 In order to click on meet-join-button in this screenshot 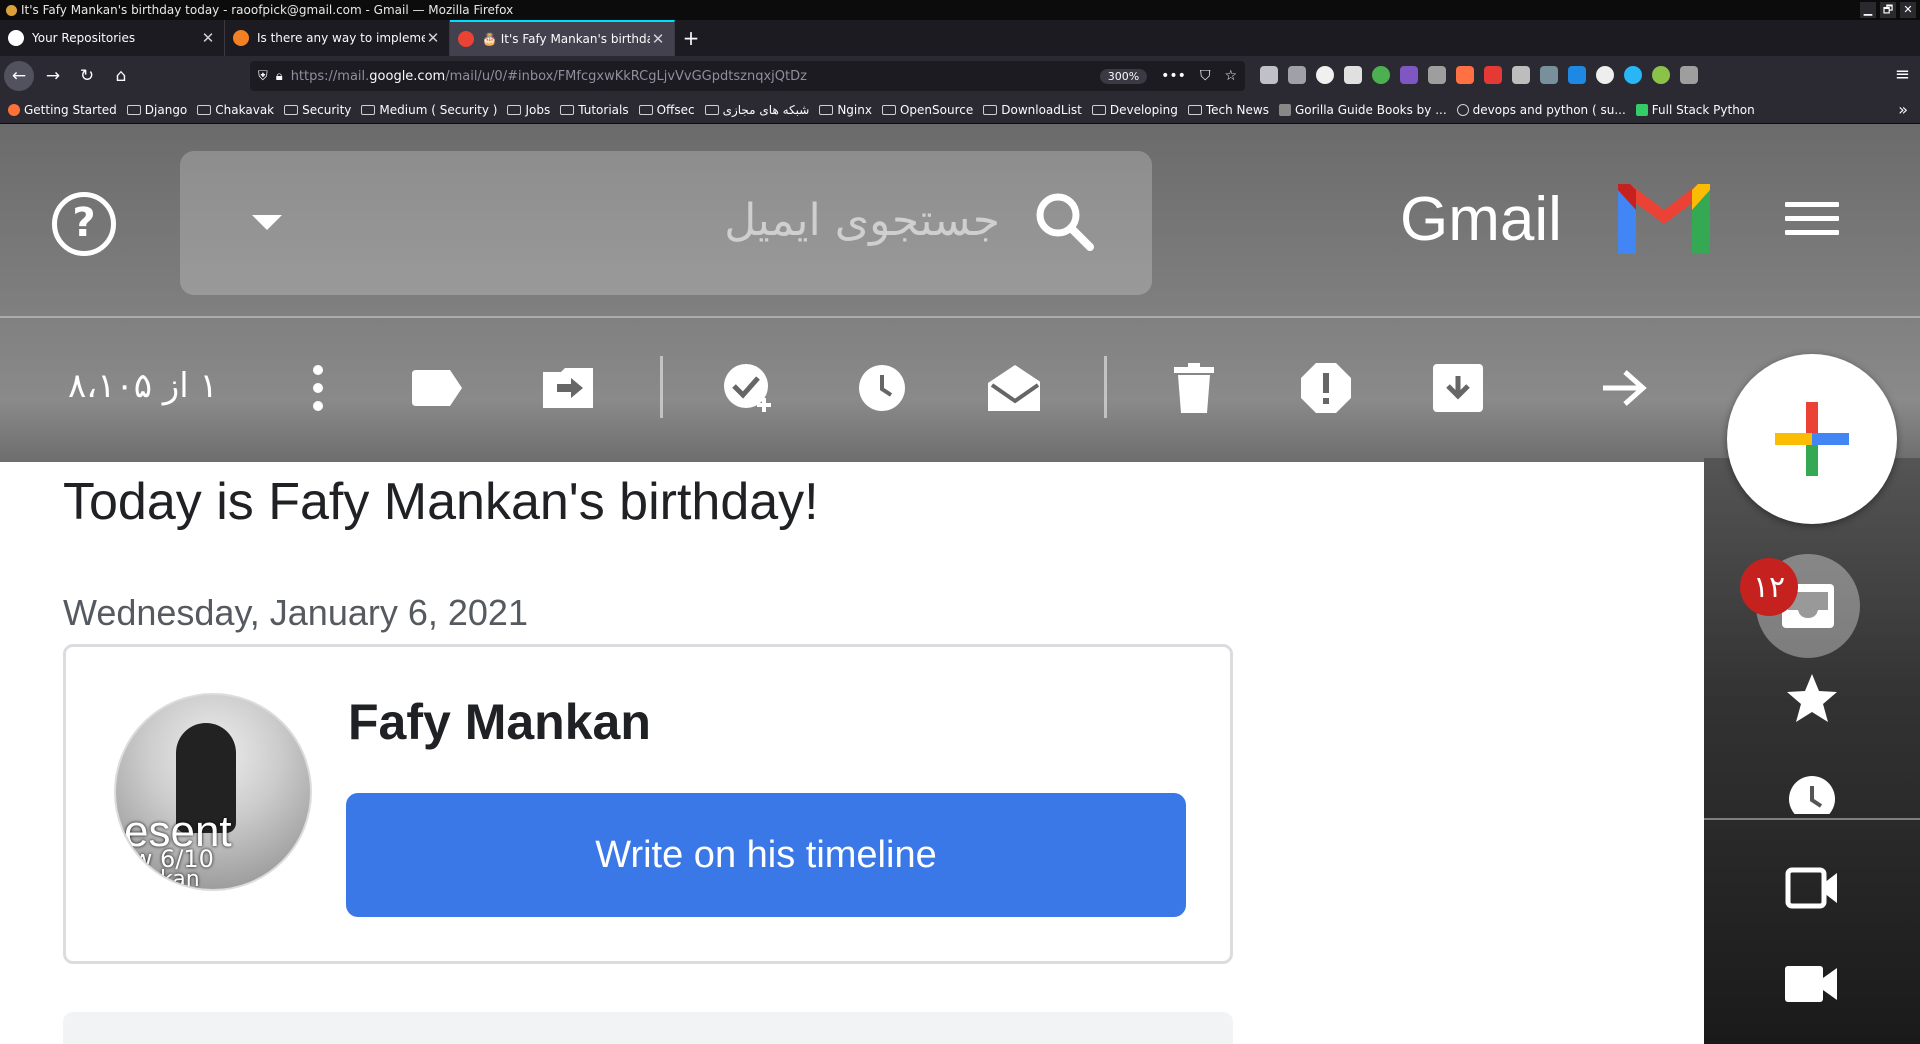, I will do `click(1812, 984)`.